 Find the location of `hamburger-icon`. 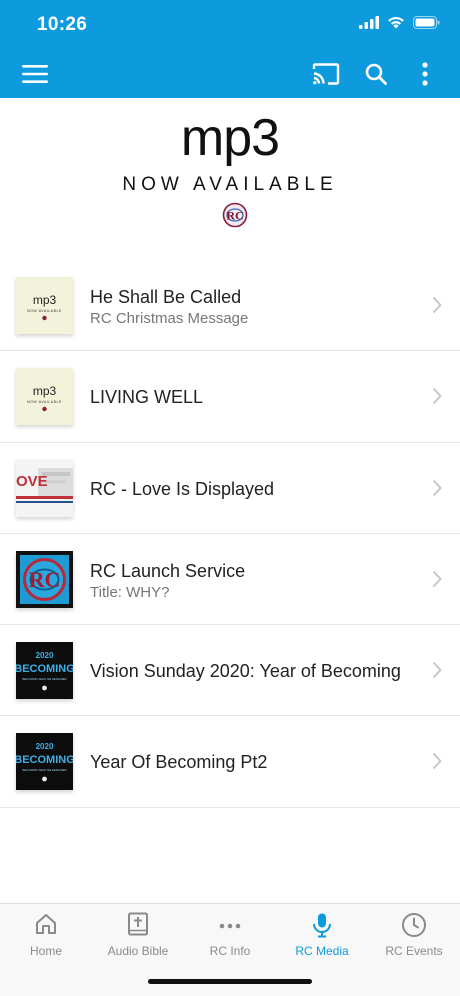

hamburger-icon is located at coordinates (35, 74).